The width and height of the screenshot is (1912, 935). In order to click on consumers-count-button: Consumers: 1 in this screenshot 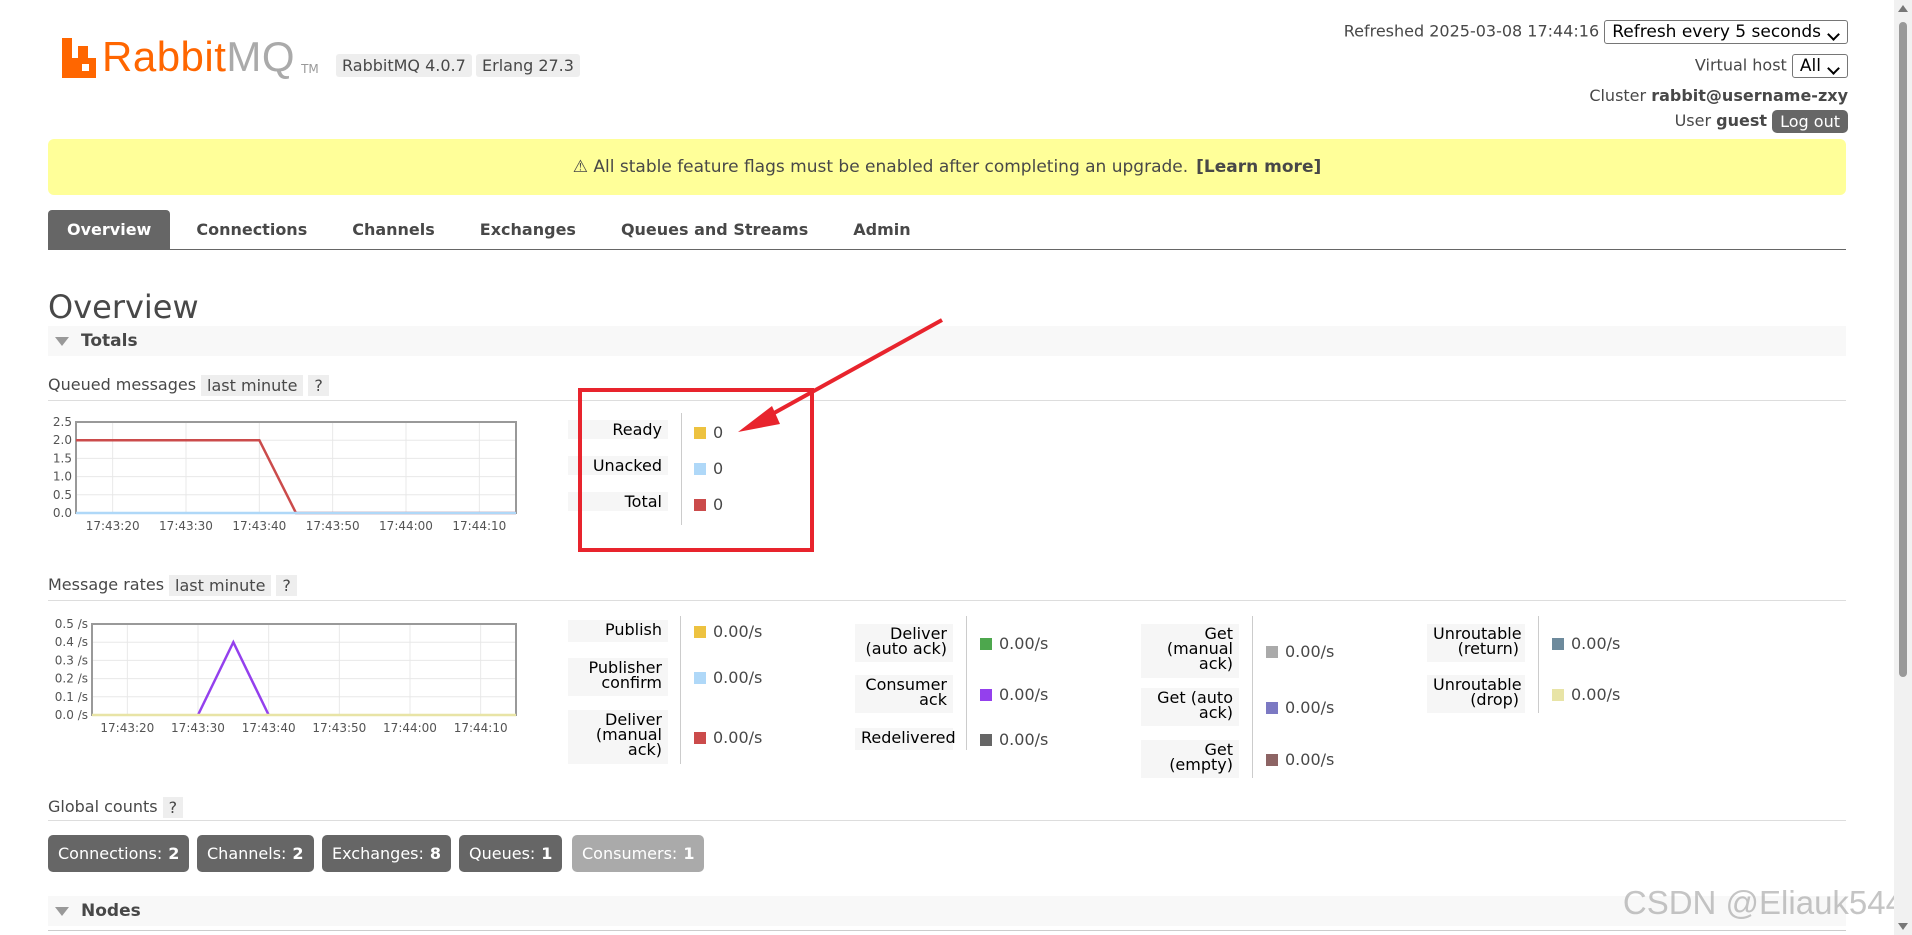, I will do `click(638, 853)`.